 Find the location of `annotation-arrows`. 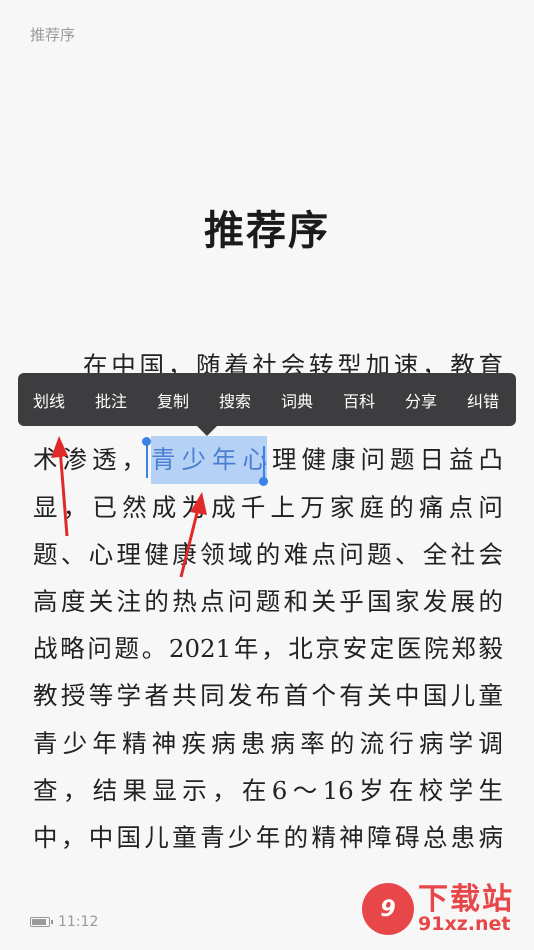

annotation-arrows is located at coordinates (129, 507).